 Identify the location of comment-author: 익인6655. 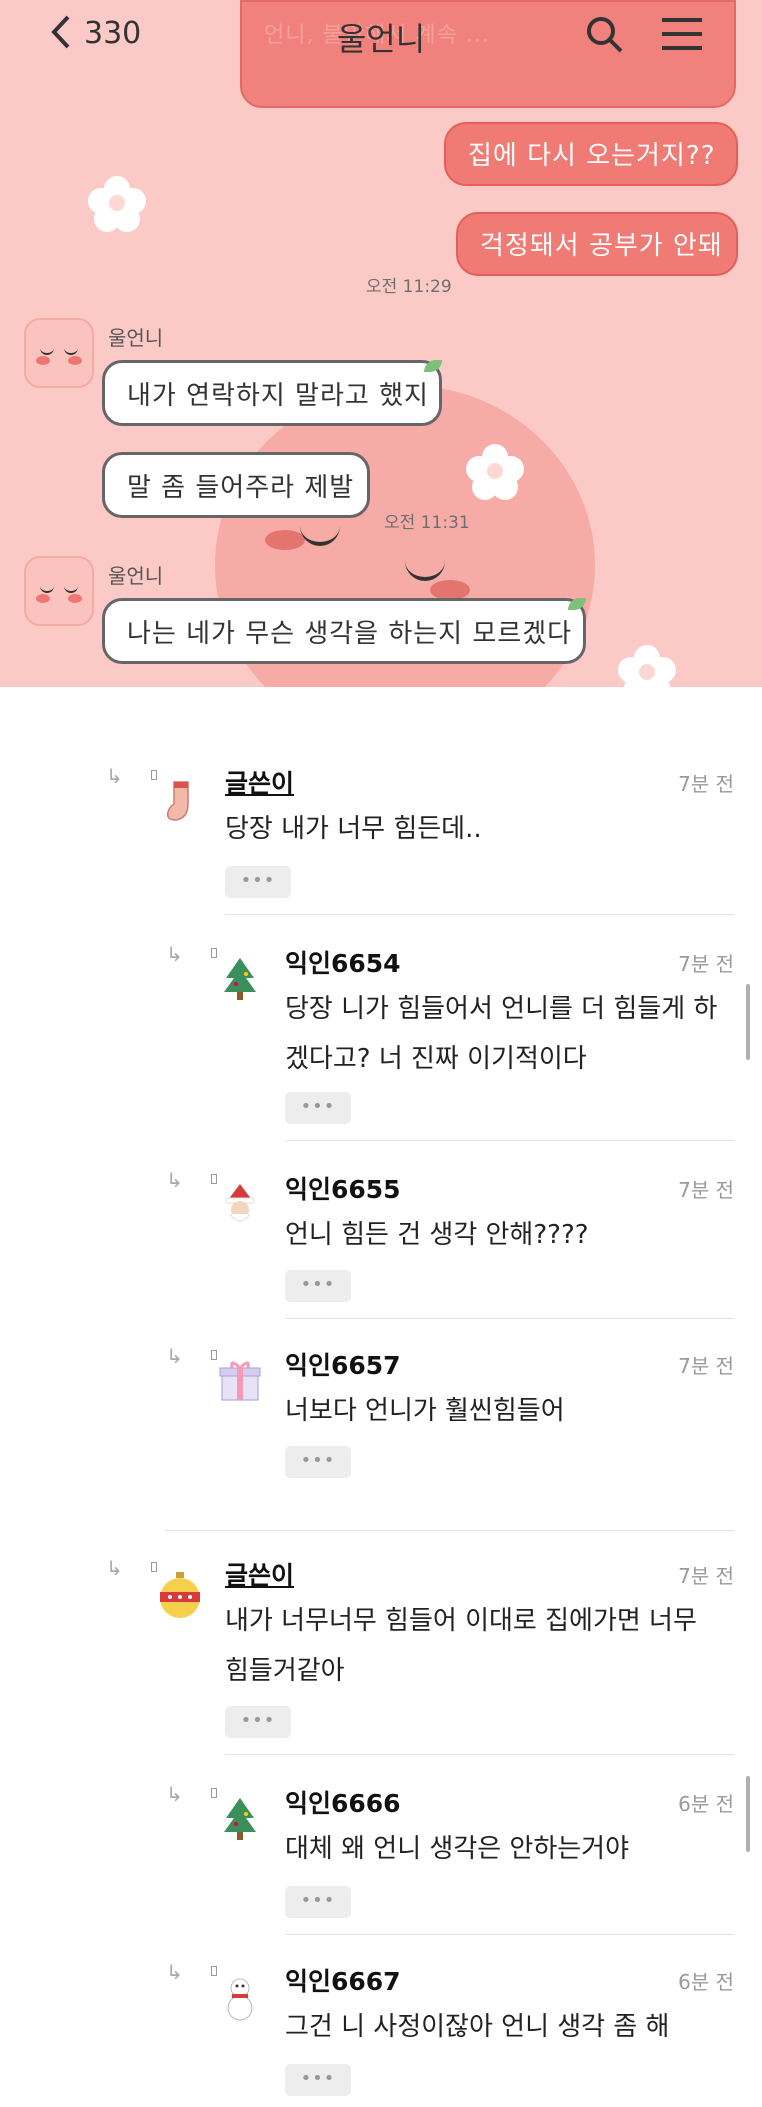
(343, 1188).